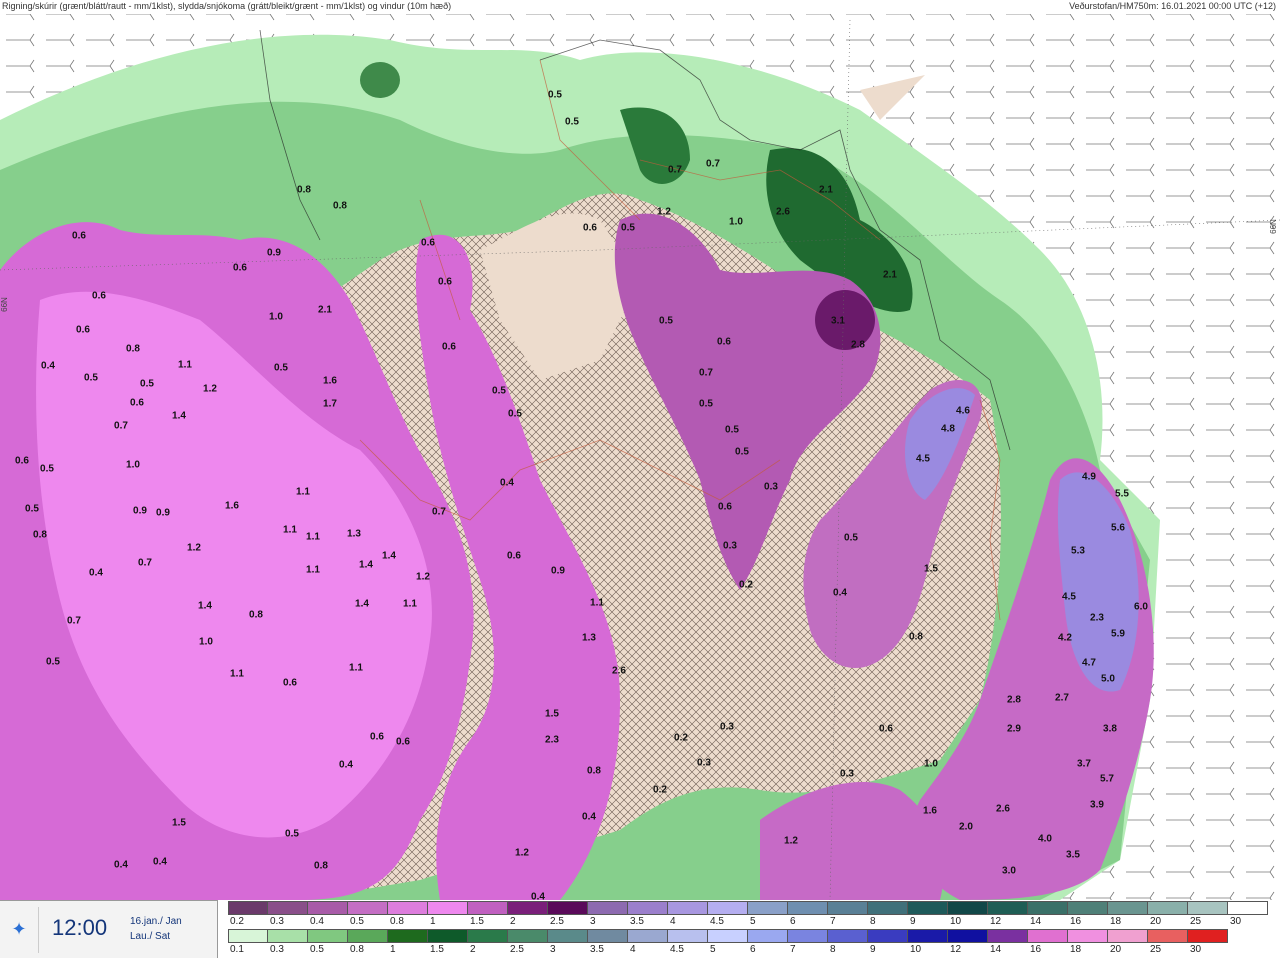 The image size is (1280, 958). Describe the element at coordinates (1045, 839) in the screenshot. I see `precip-value-label: 4.0` at that location.